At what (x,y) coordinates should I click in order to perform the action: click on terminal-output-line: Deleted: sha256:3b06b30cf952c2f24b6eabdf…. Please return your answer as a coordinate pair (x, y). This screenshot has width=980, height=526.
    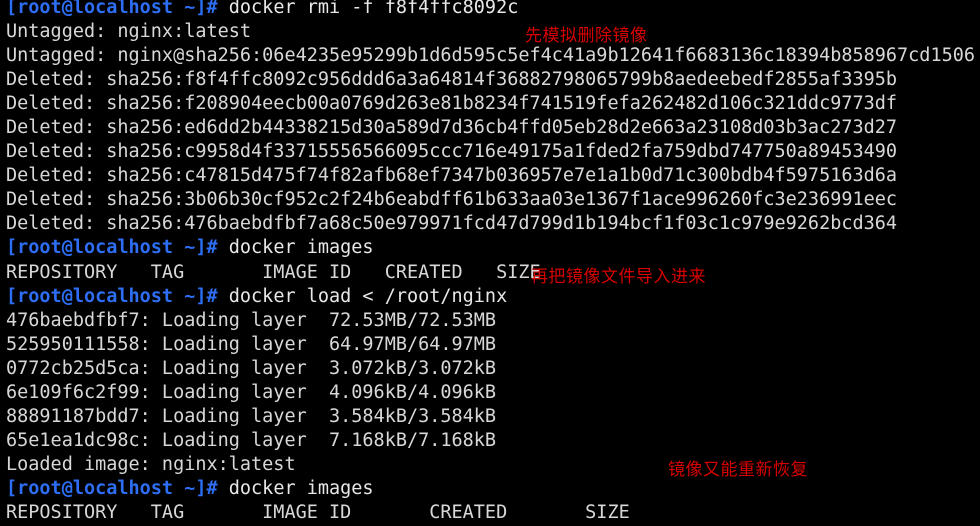
    Looking at the image, I should click on (493, 200).